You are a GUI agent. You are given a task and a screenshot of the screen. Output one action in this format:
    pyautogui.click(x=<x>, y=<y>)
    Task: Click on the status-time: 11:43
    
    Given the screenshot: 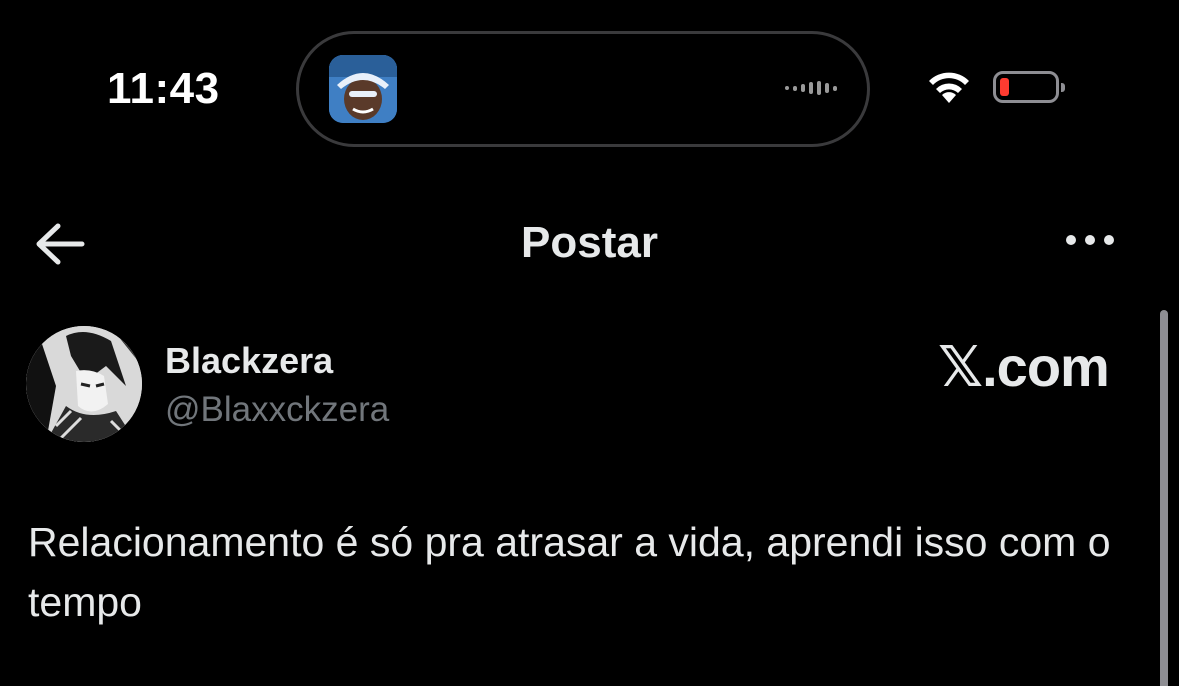 What is the action you would take?
    pyautogui.click(x=163, y=88)
    